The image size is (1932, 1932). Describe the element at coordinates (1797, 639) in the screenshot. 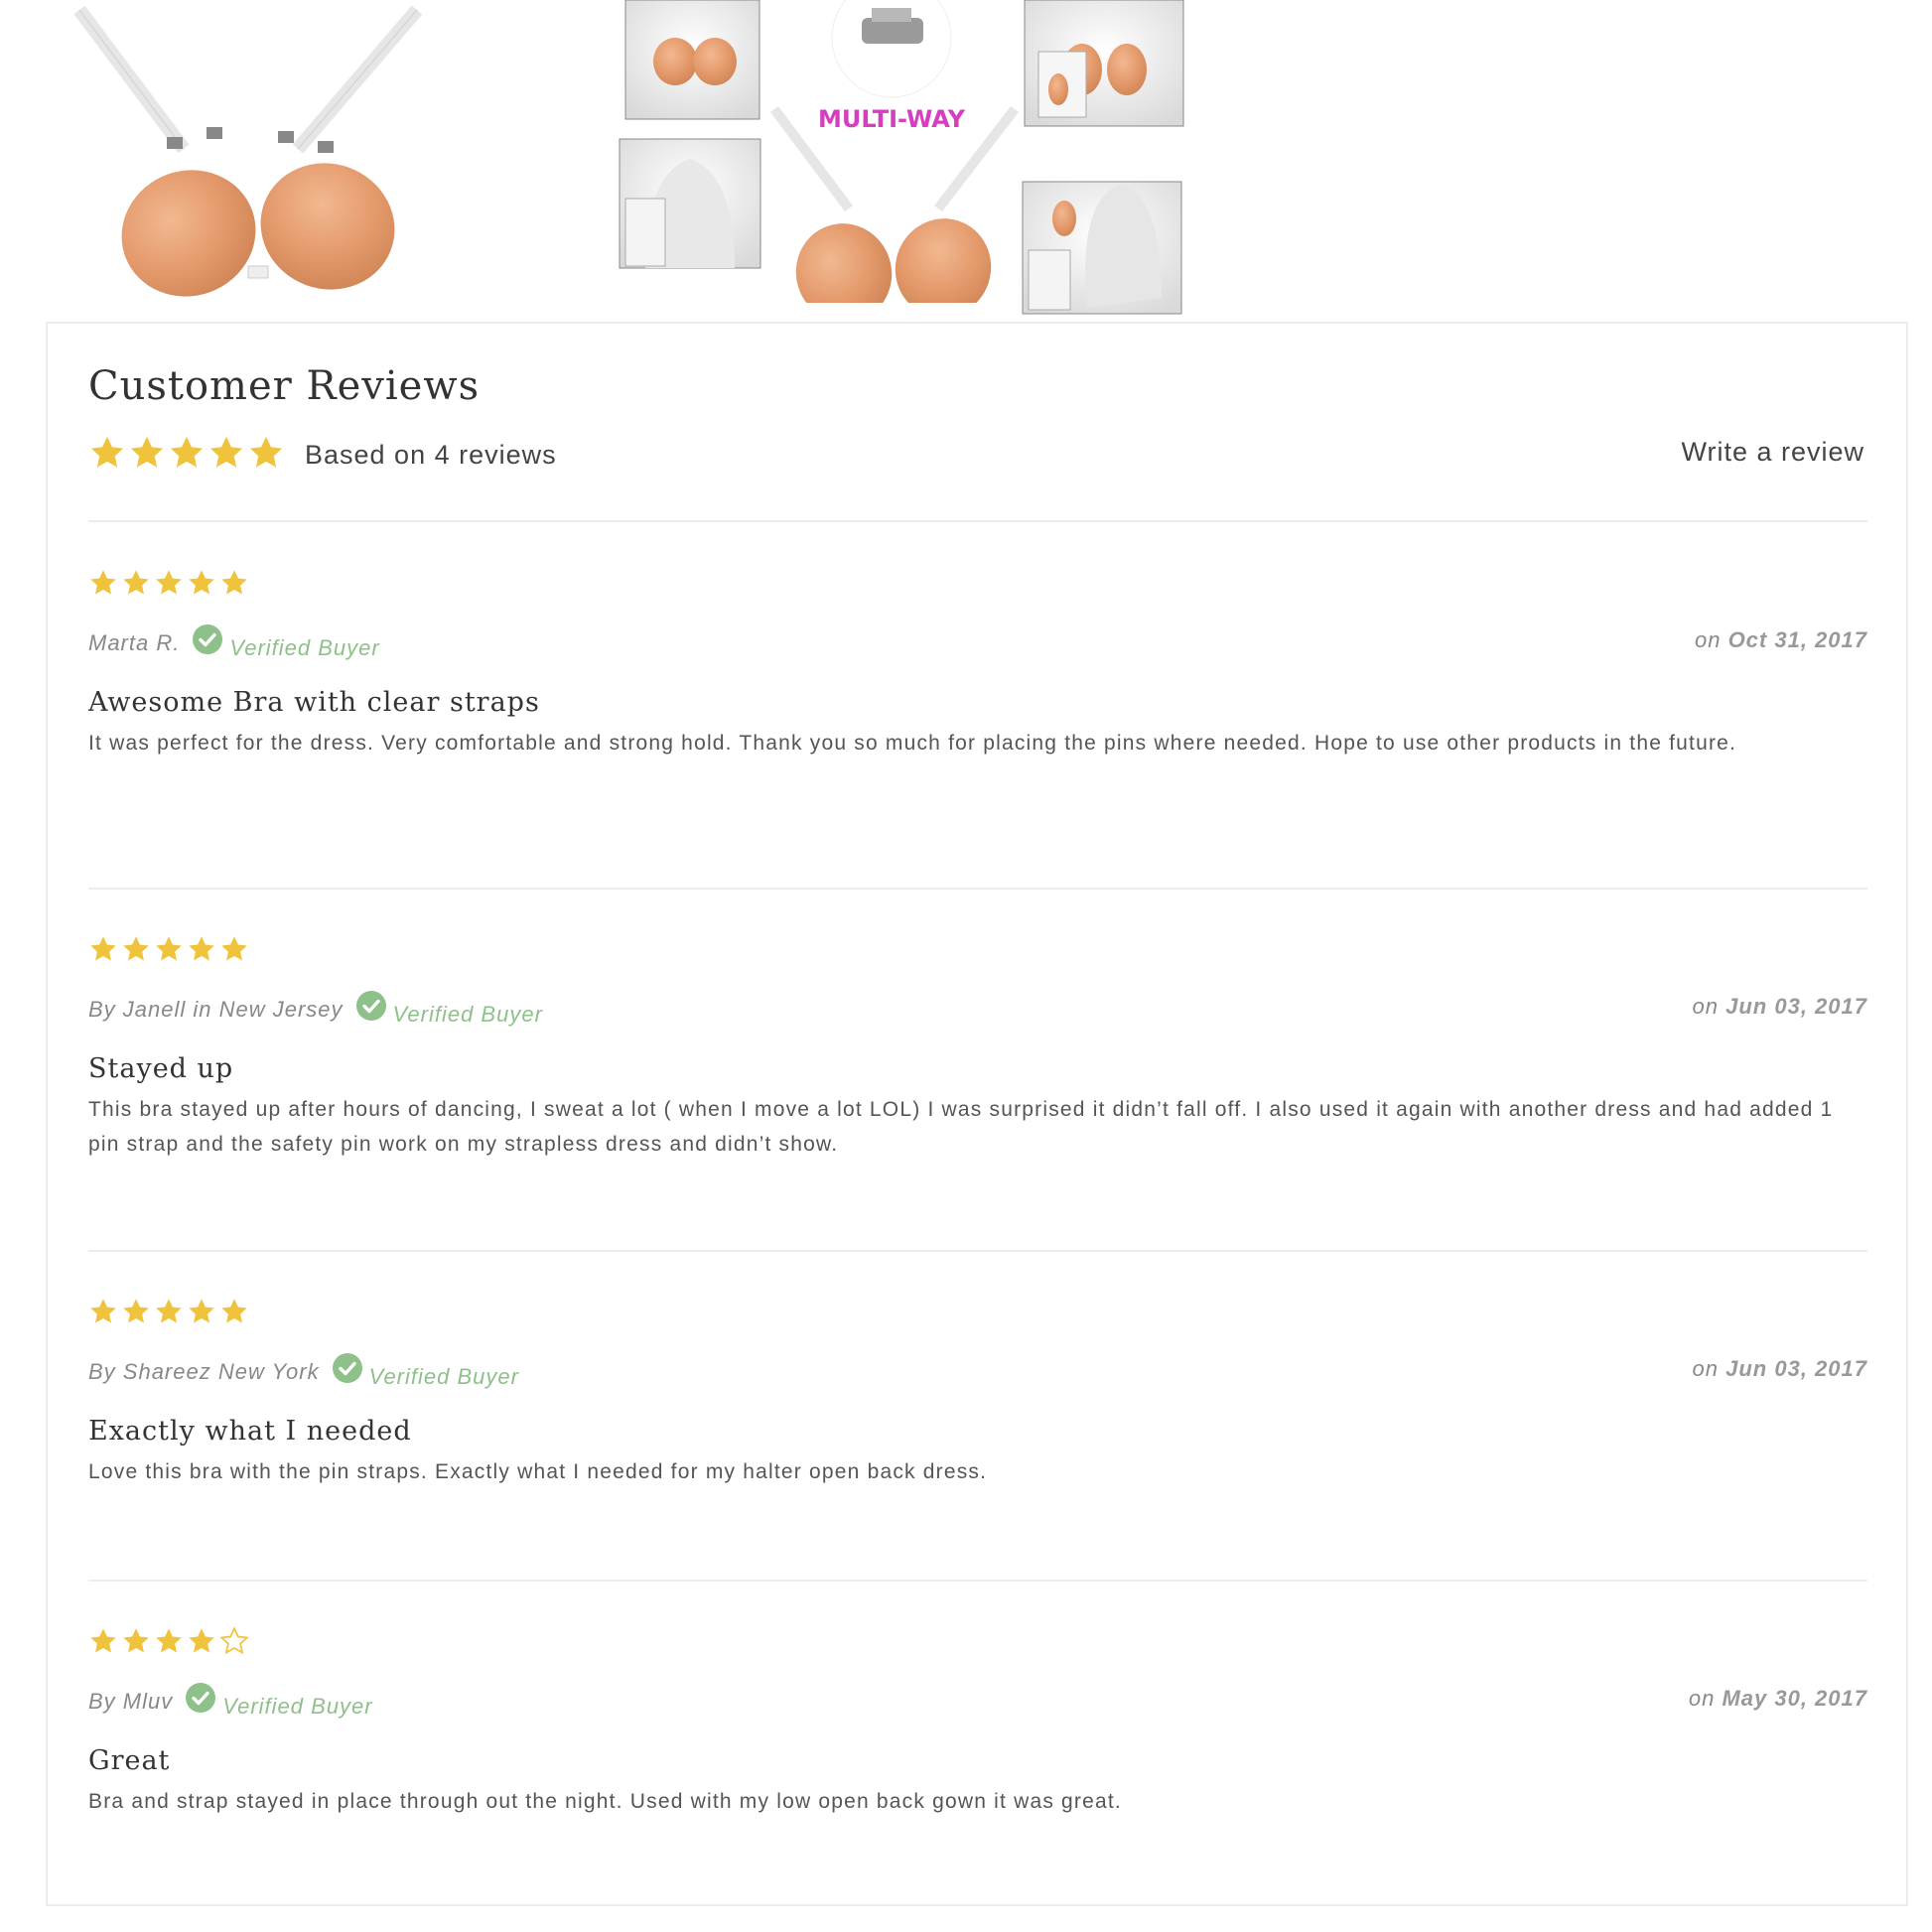

I see `date-value: Oct 31, 2017` at that location.